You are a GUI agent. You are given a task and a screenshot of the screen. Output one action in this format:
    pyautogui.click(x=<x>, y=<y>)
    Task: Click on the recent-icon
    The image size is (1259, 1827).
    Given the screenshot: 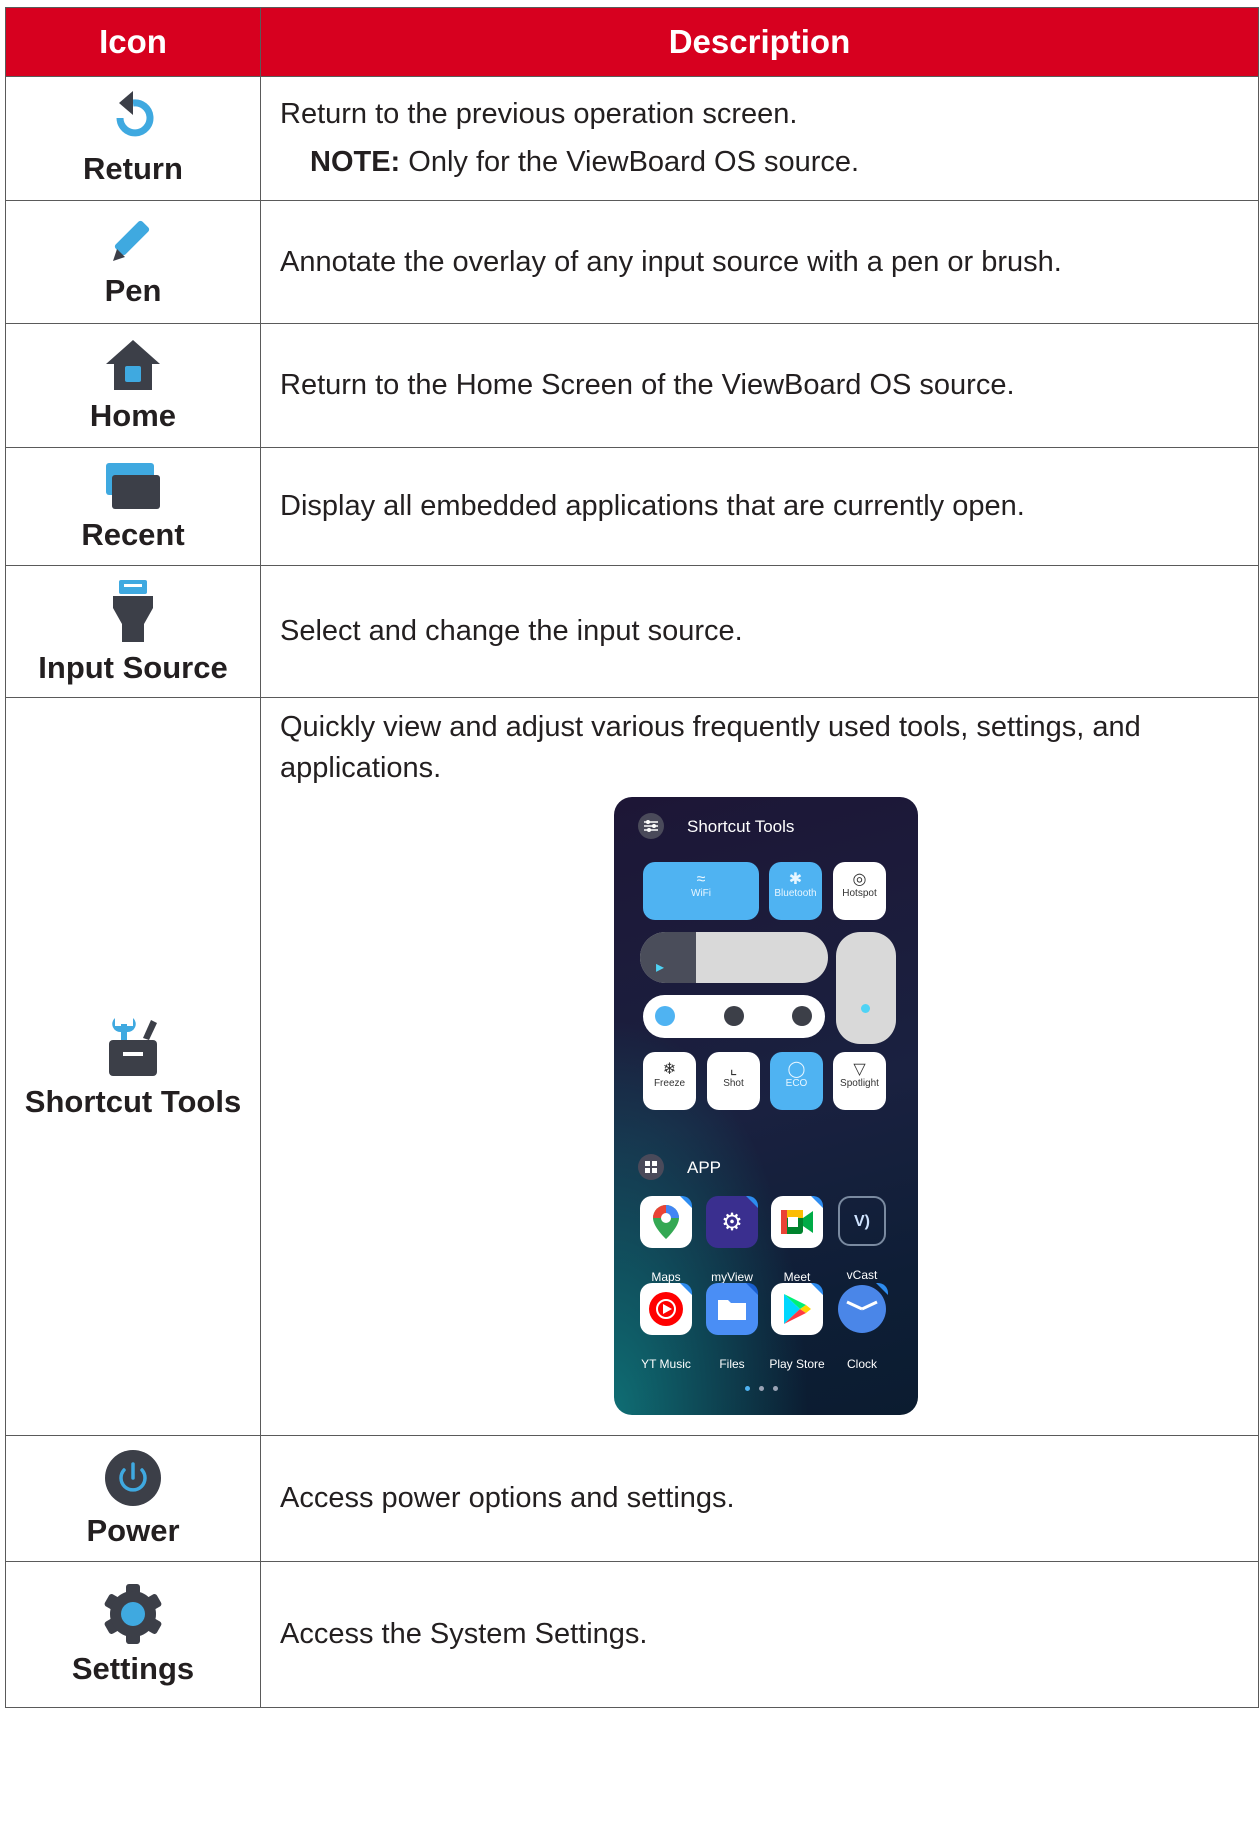 What is the action you would take?
    pyautogui.click(x=133, y=485)
    